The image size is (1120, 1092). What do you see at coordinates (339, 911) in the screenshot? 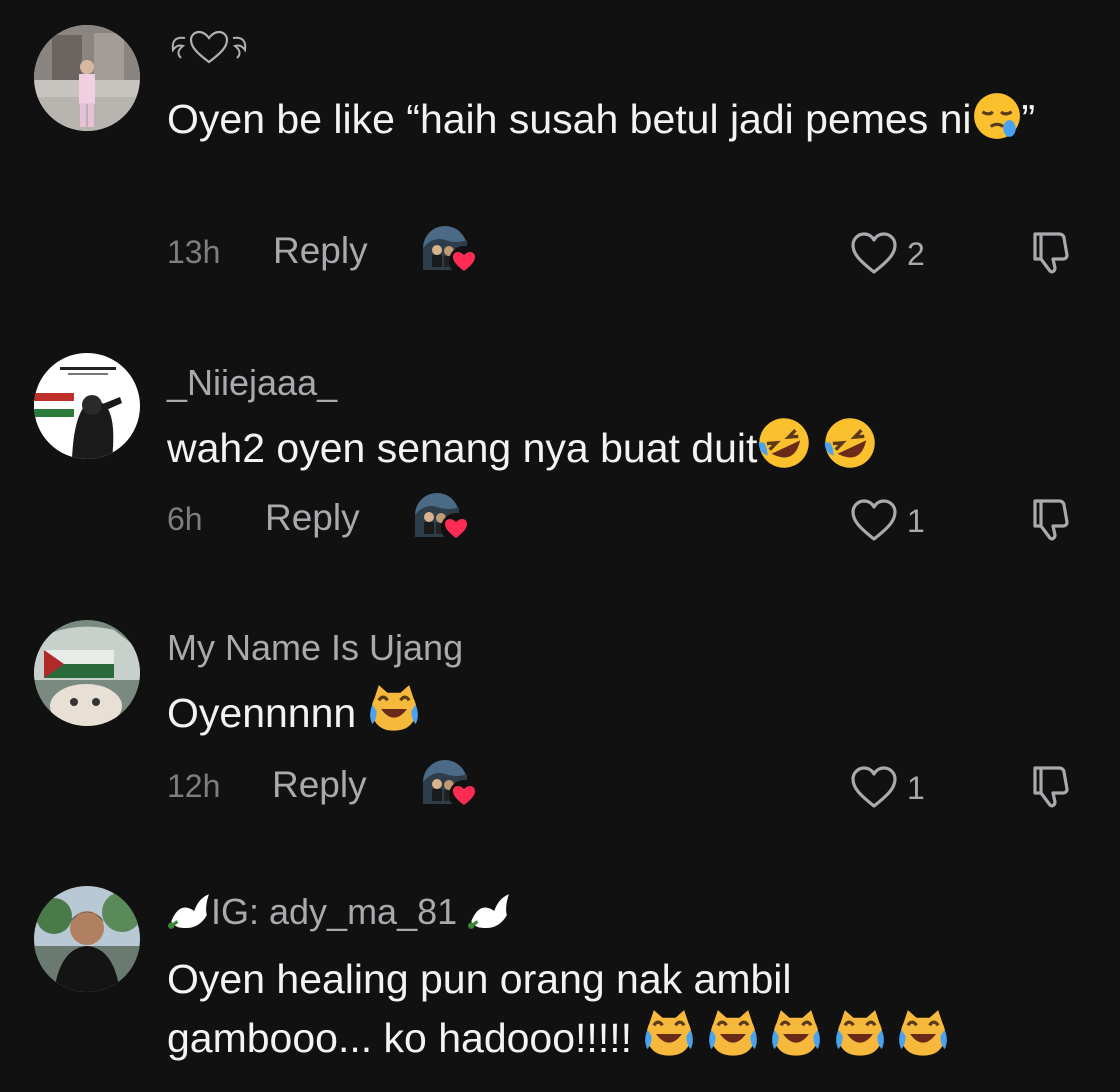
I see `username: IG: ady_ma_81` at bounding box center [339, 911].